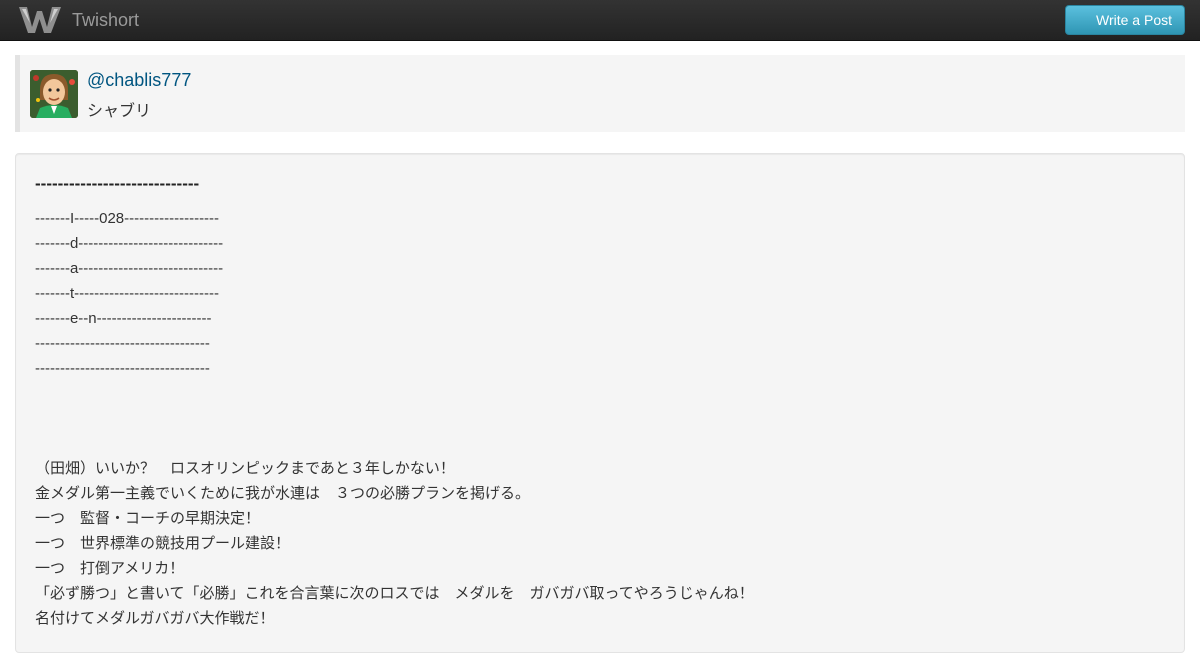  Describe the element at coordinates (600, 93) in the screenshot. I see `profile-panel: @chablis777 シャブリ` at that location.